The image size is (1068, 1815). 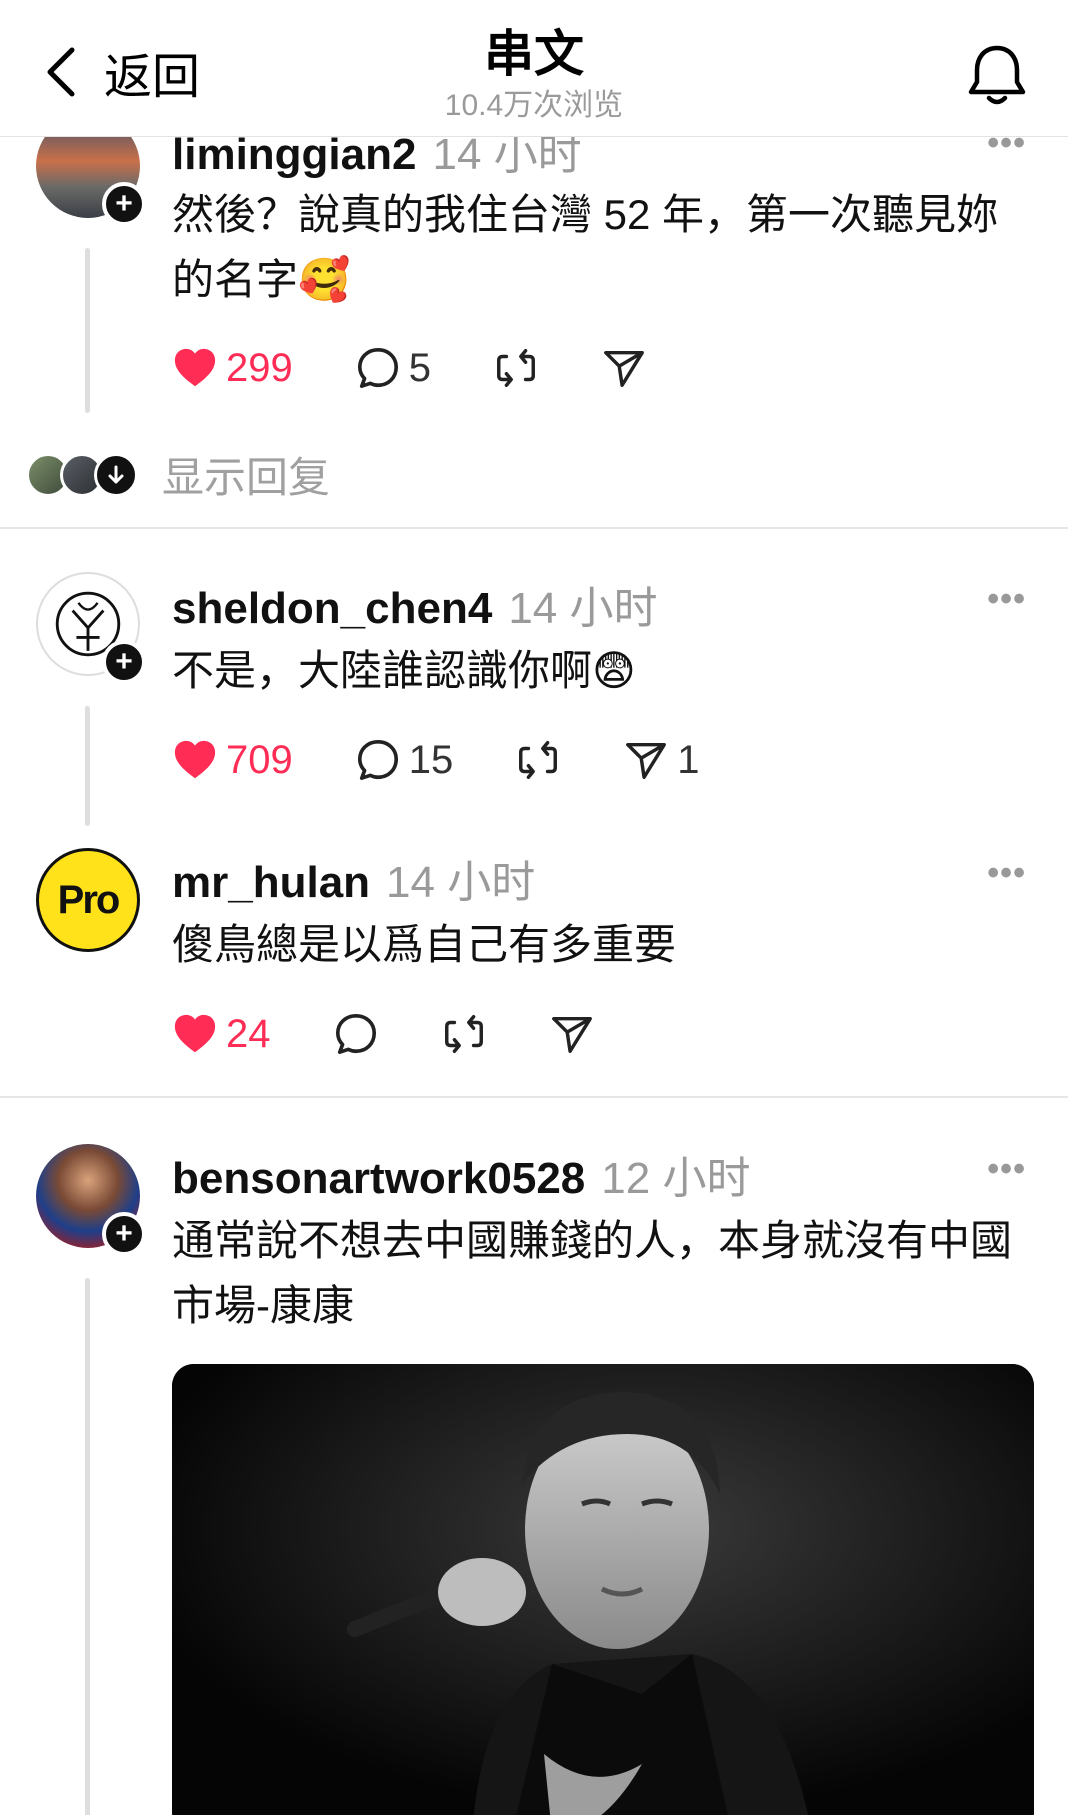 I want to click on bell-icon, so click(x=997, y=75).